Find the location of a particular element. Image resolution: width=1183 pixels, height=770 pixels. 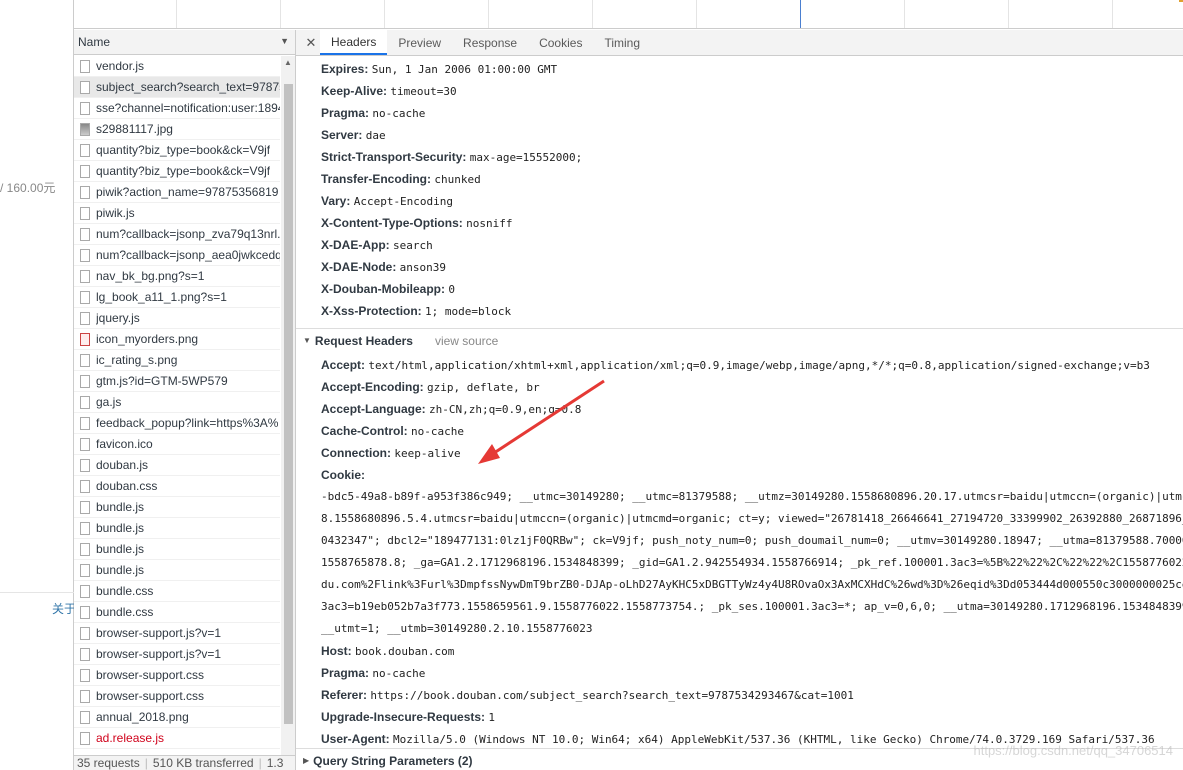

network-overview-timeline is located at coordinates (628, 14).